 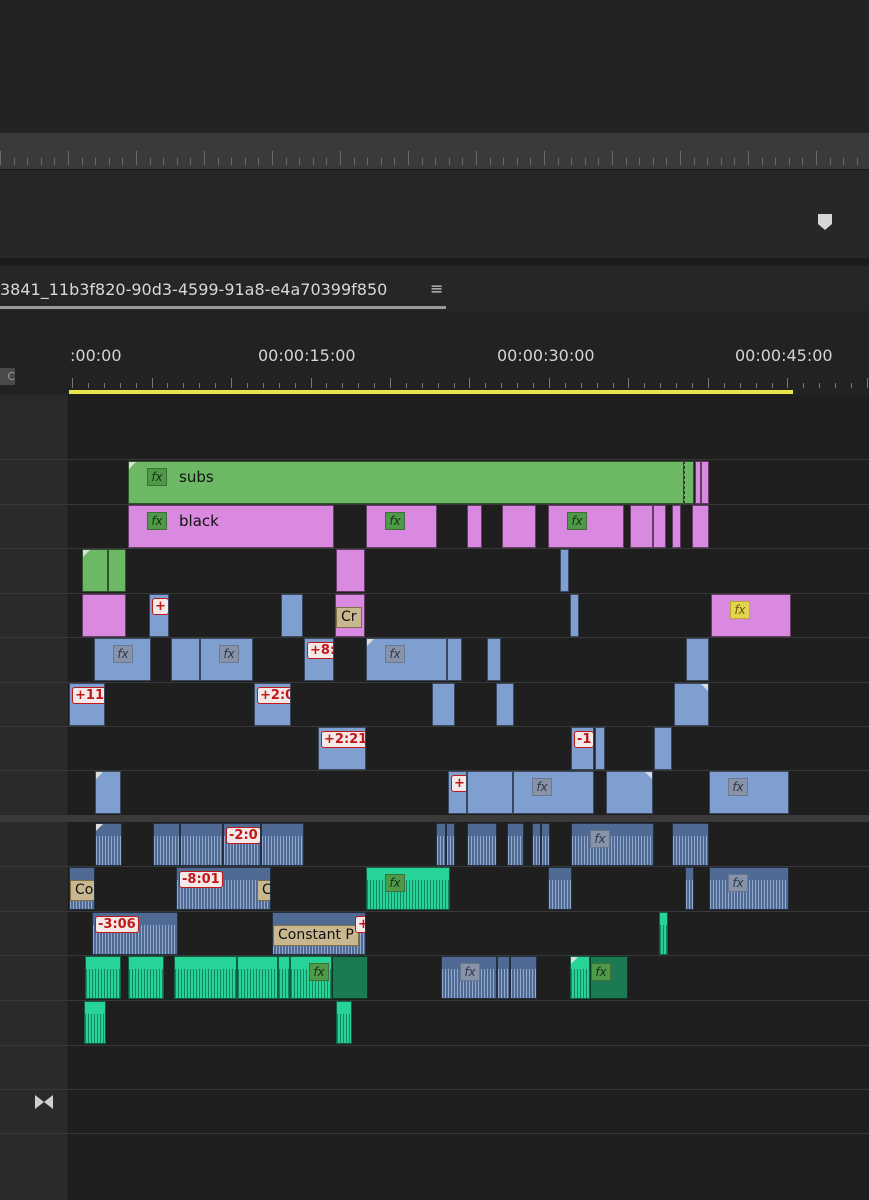 What do you see at coordinates (825, 222) in the screenshot?
I see `marker-icon` at bounding box center [825, 222].